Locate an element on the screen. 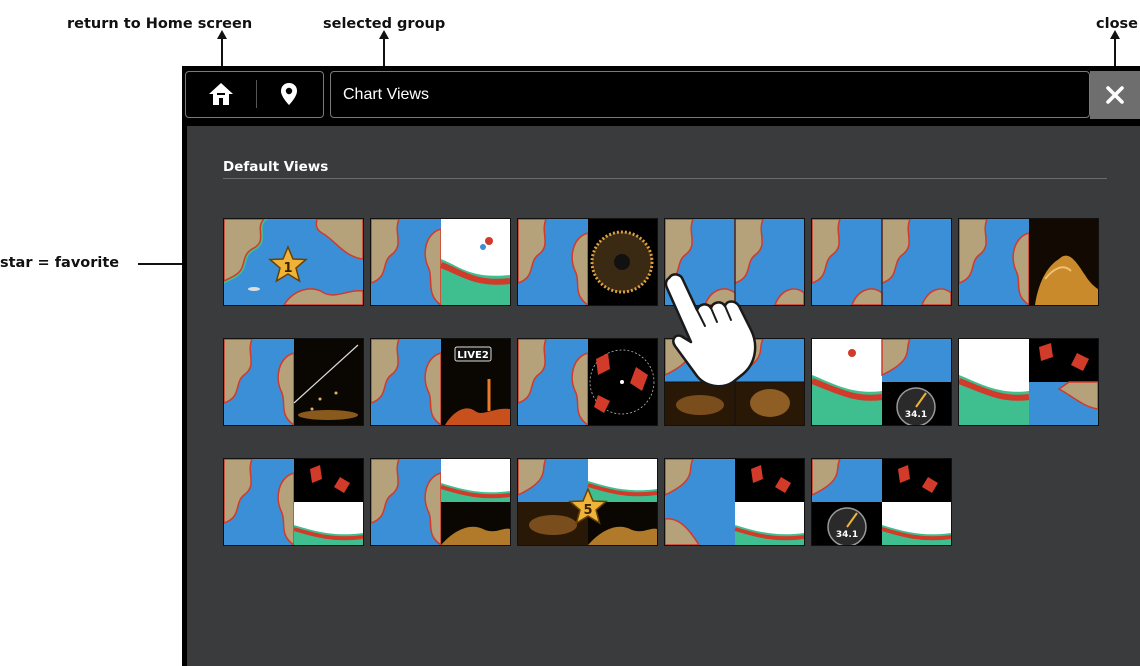 The image size is (1140, 666). location-button is located at coordinates (289, 94).